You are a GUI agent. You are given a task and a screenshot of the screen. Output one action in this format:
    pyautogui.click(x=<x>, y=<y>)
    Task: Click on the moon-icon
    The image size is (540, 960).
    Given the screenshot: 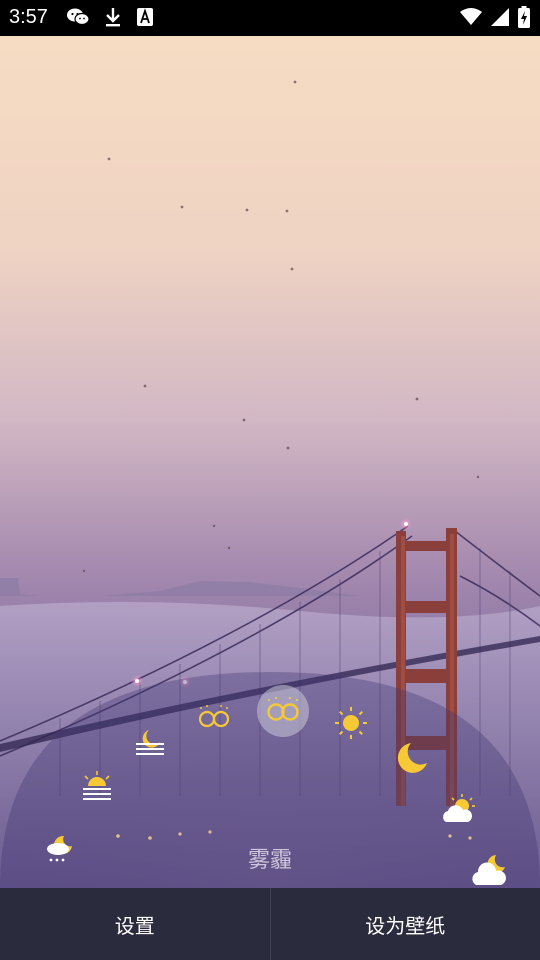 What is the action you would take?
    pyautogui.click(x=412, y=758)
    